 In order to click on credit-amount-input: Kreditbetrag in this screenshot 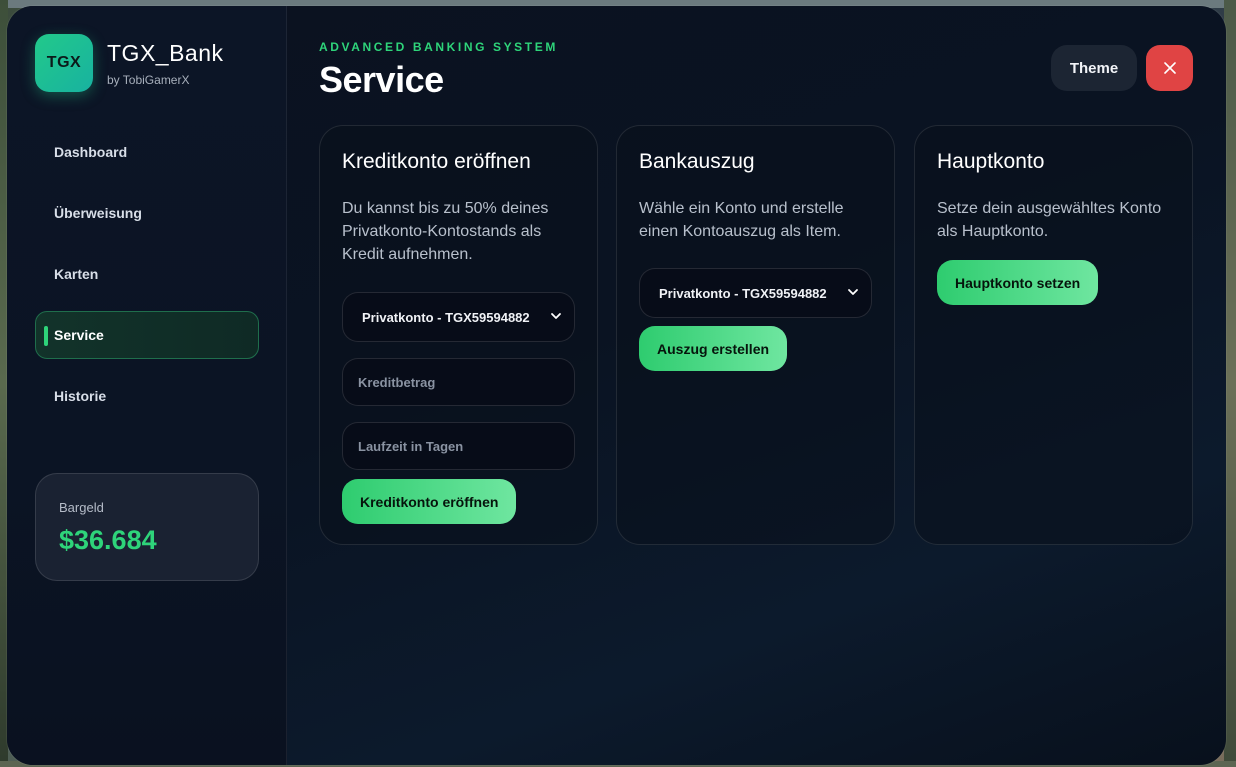, I will do `click(458, 382)`.